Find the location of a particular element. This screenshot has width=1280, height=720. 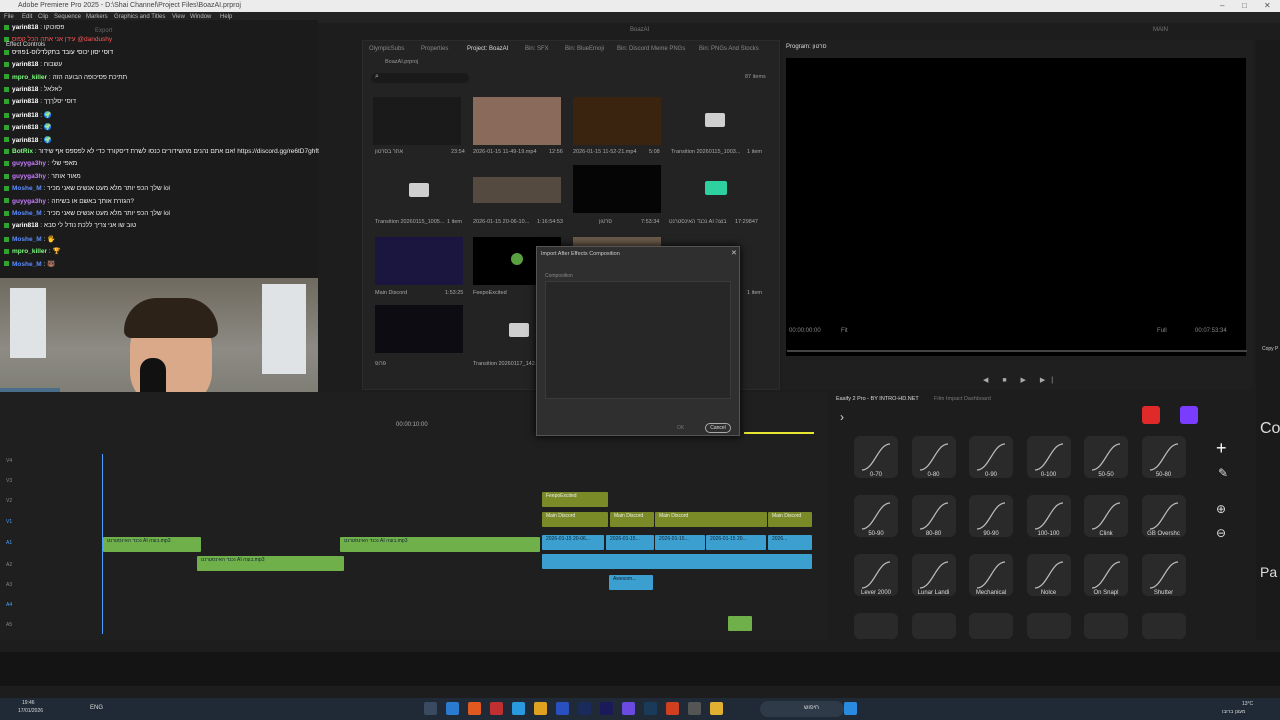

search-input is located at coordinates (420, 78).